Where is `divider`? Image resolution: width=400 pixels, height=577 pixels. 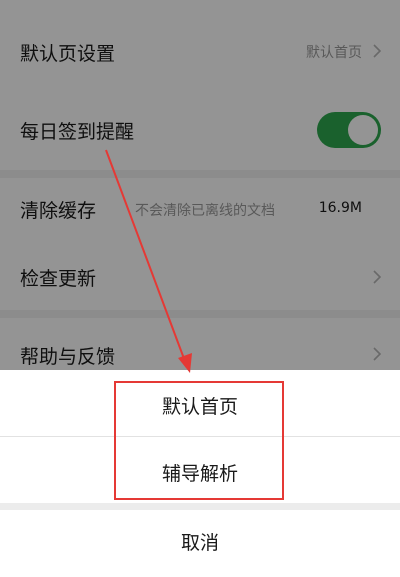
divider is located at coordinates (200, 506).